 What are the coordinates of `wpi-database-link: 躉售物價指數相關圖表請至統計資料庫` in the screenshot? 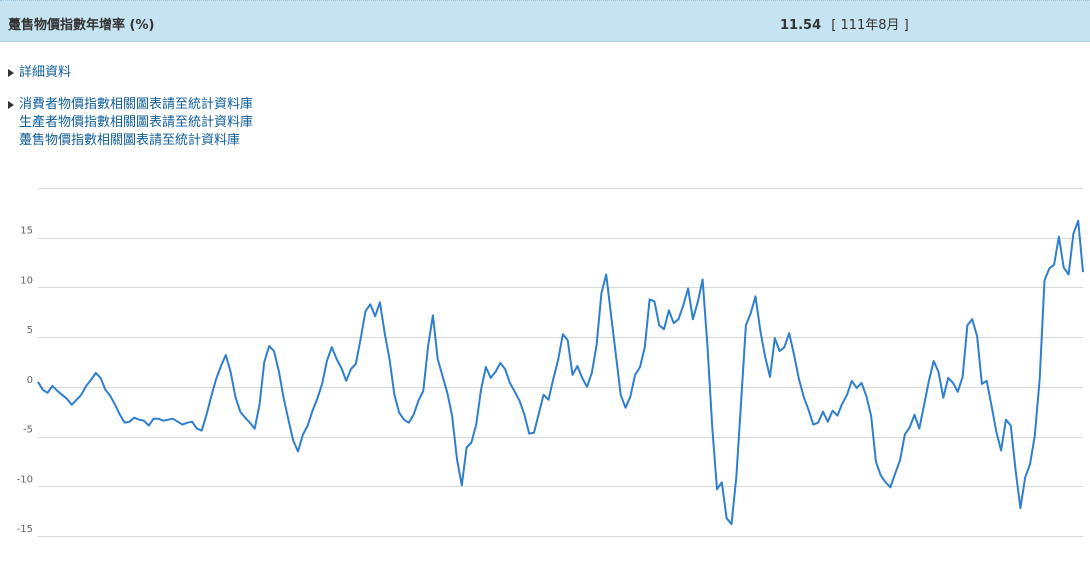 It's located at (136, 141).